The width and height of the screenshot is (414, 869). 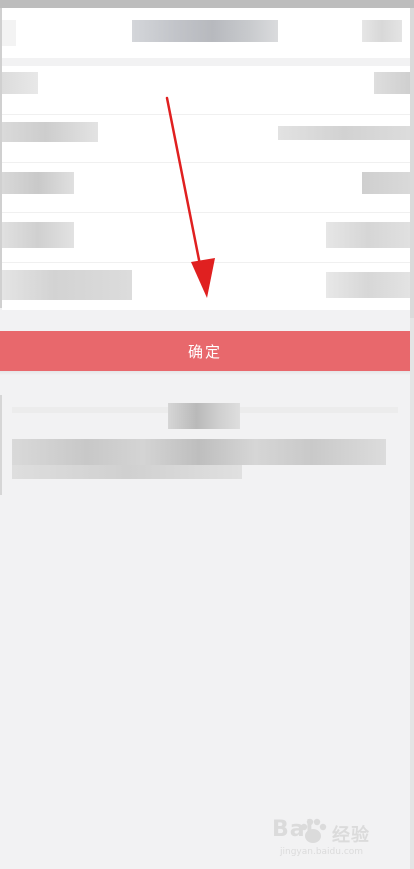 I want to click on watermark-brand-suffix: 经验, so click(x=351, y=835).